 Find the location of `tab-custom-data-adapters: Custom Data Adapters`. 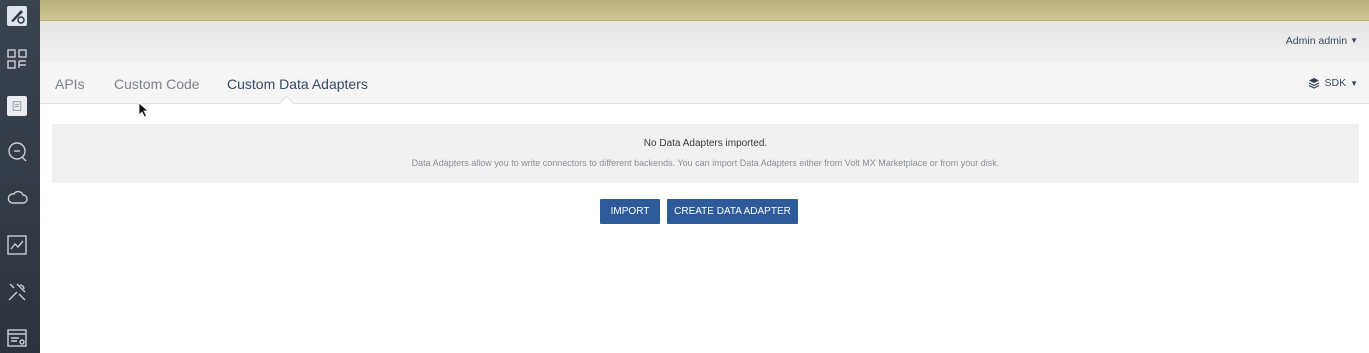

tab-custom-data-adapters: Custom Data Adapters is located at coordinates (297, 84).